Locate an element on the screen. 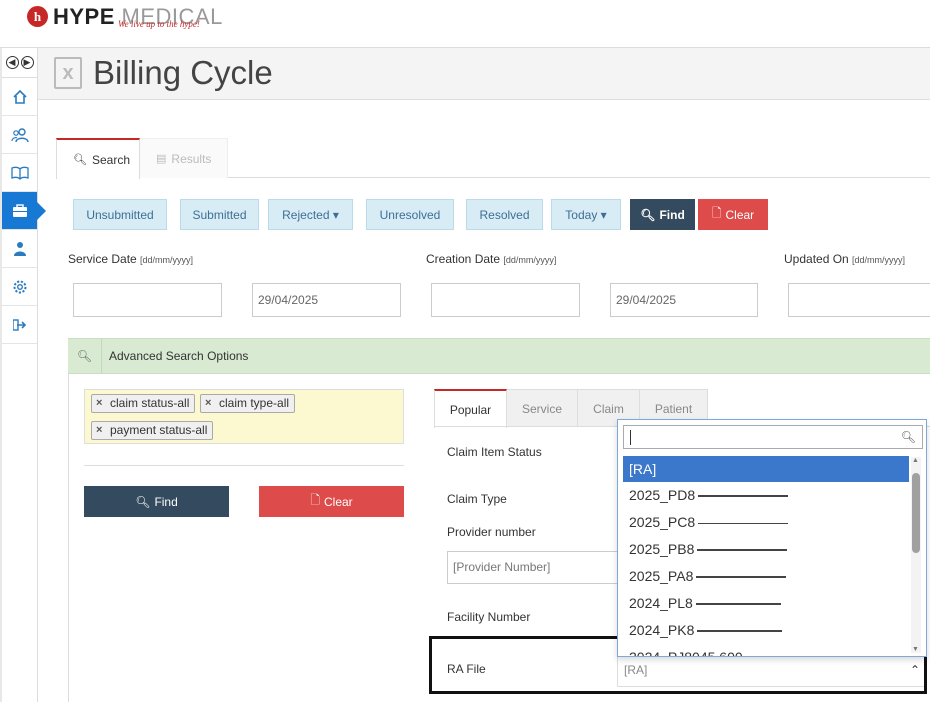 Image resolution: width=930 pixels, height=702 pixels. service-date-label: Service Date [dd/mm/yyyy] is located at coordinates (130, 259).